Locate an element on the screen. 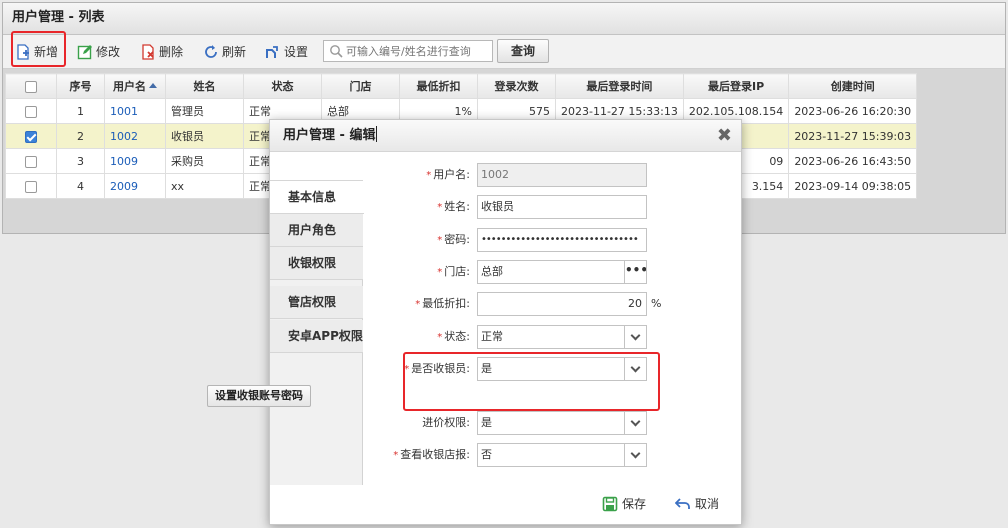 This screenshot has height=528, width=1008. cancel-button-label: 取消 is located at coordinates (707, 504).